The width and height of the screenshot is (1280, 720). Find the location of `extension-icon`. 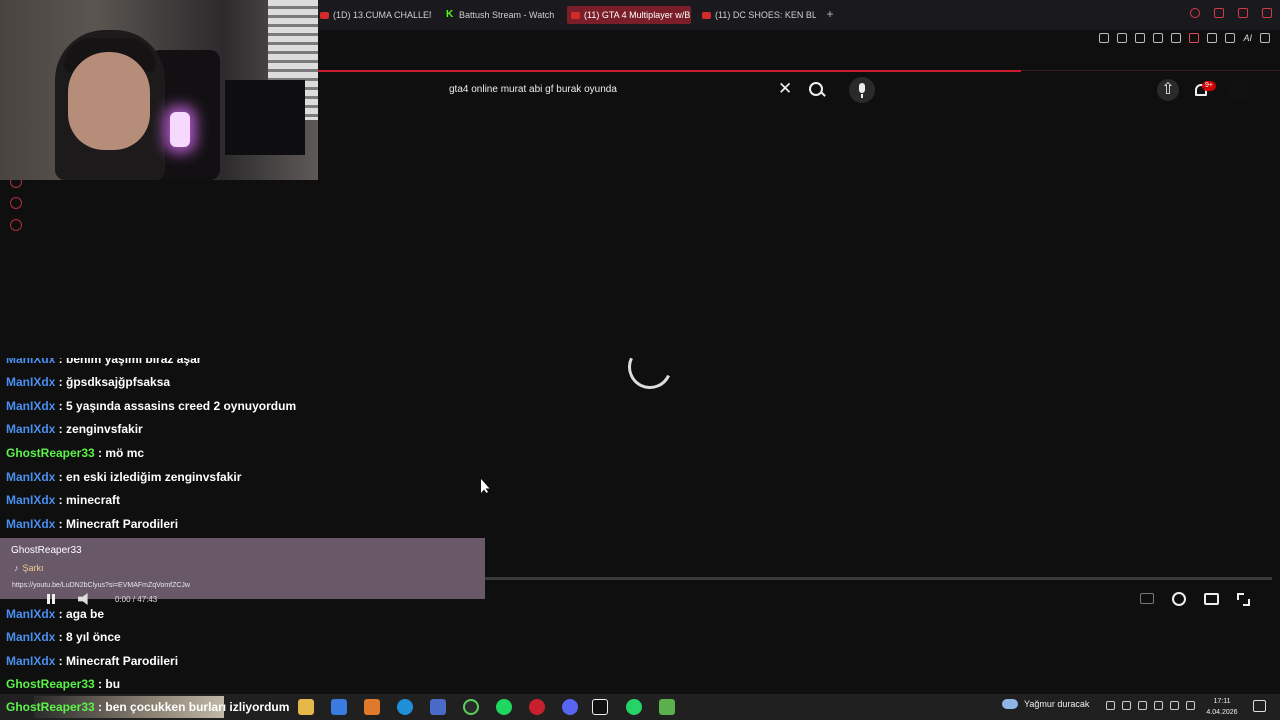

extension-icon is located at coordinates (1194, 38).